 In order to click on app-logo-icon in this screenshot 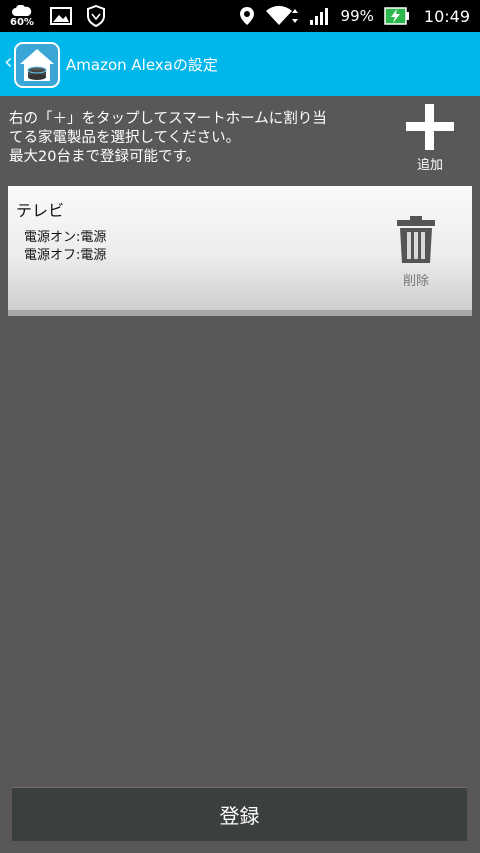, I will do `click(37, 65)`.